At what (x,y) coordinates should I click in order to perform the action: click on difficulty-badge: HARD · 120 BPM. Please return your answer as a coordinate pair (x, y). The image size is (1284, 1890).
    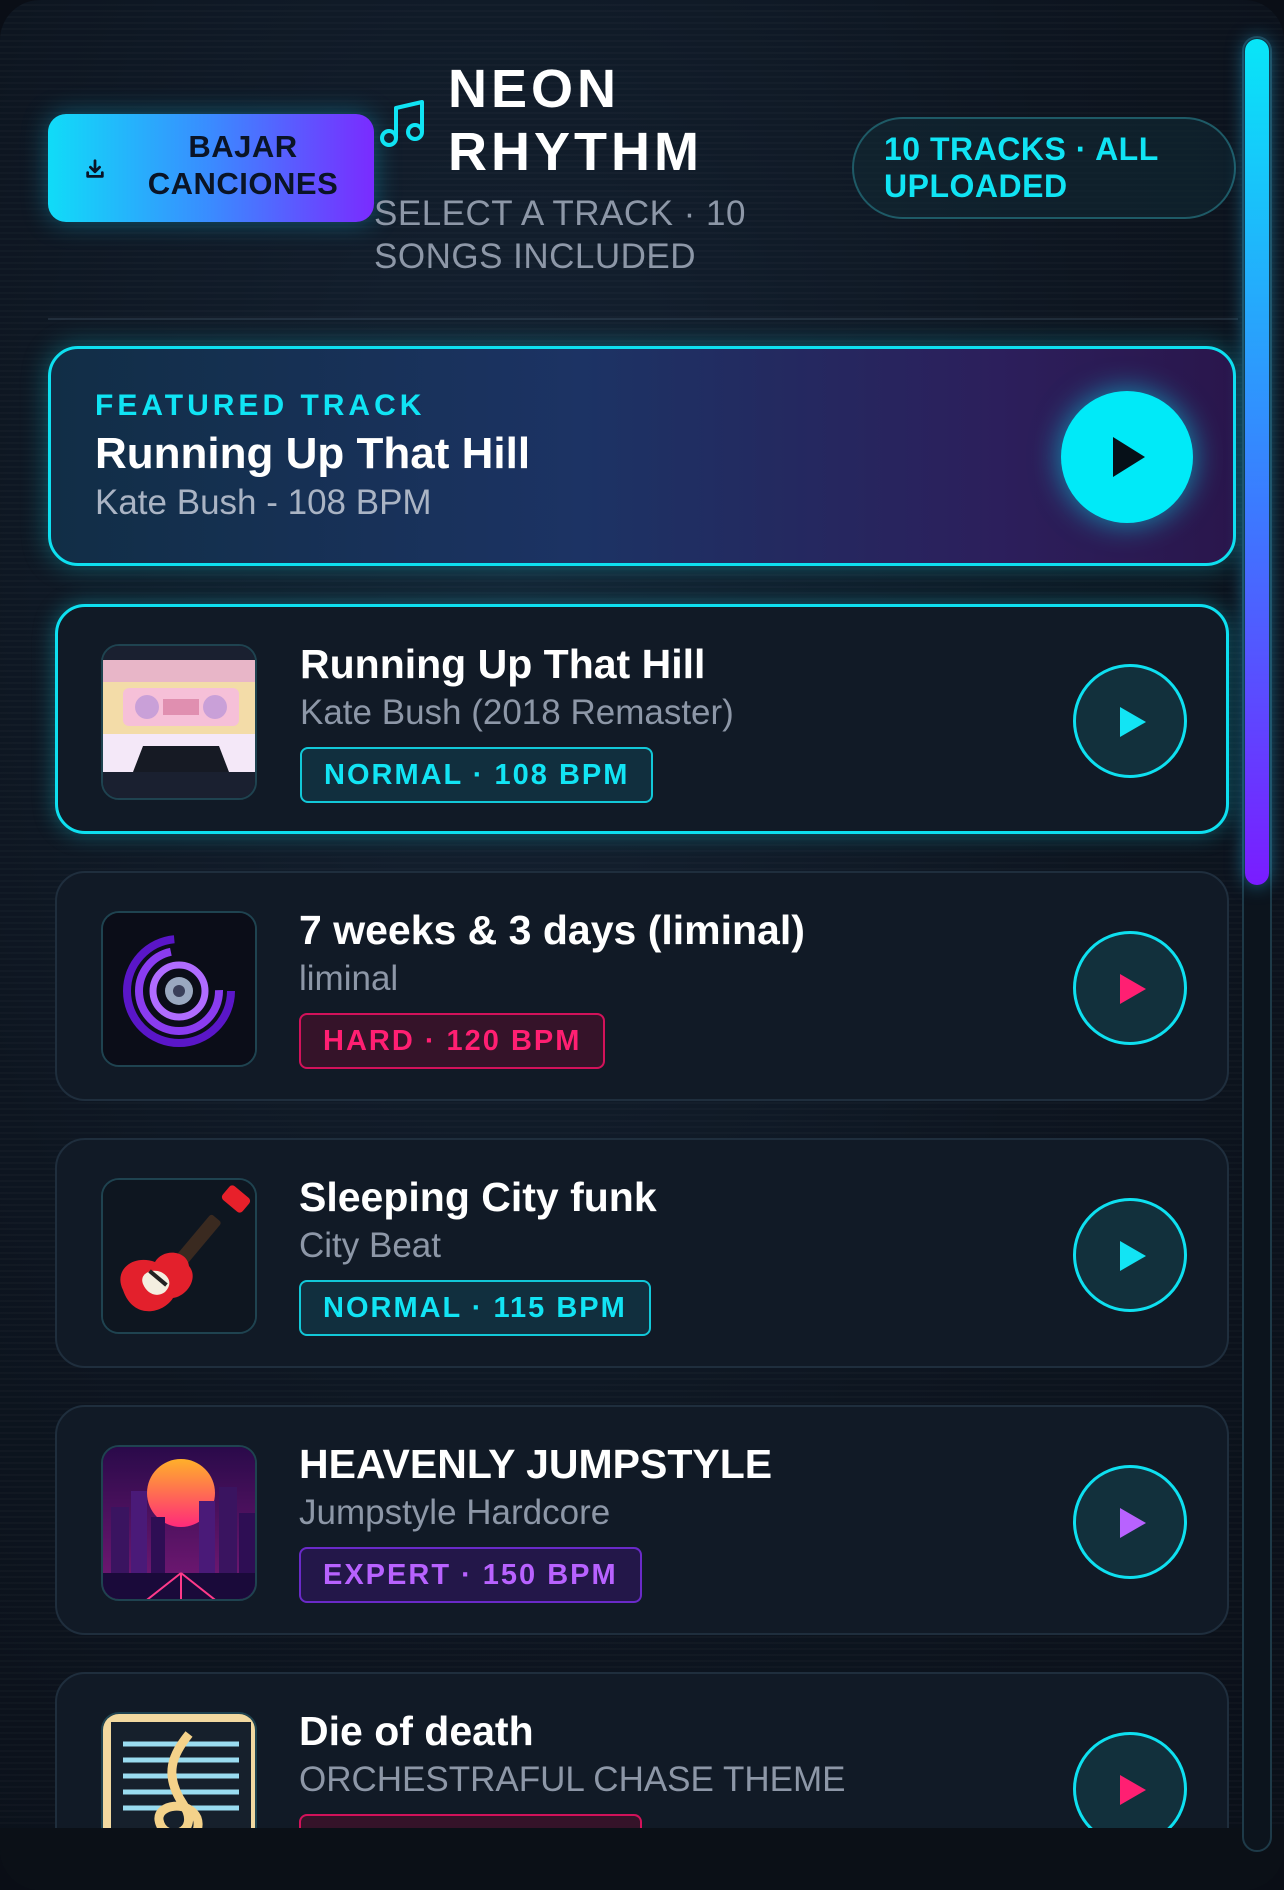
    Looking at the image, I should click on (452, 1041).